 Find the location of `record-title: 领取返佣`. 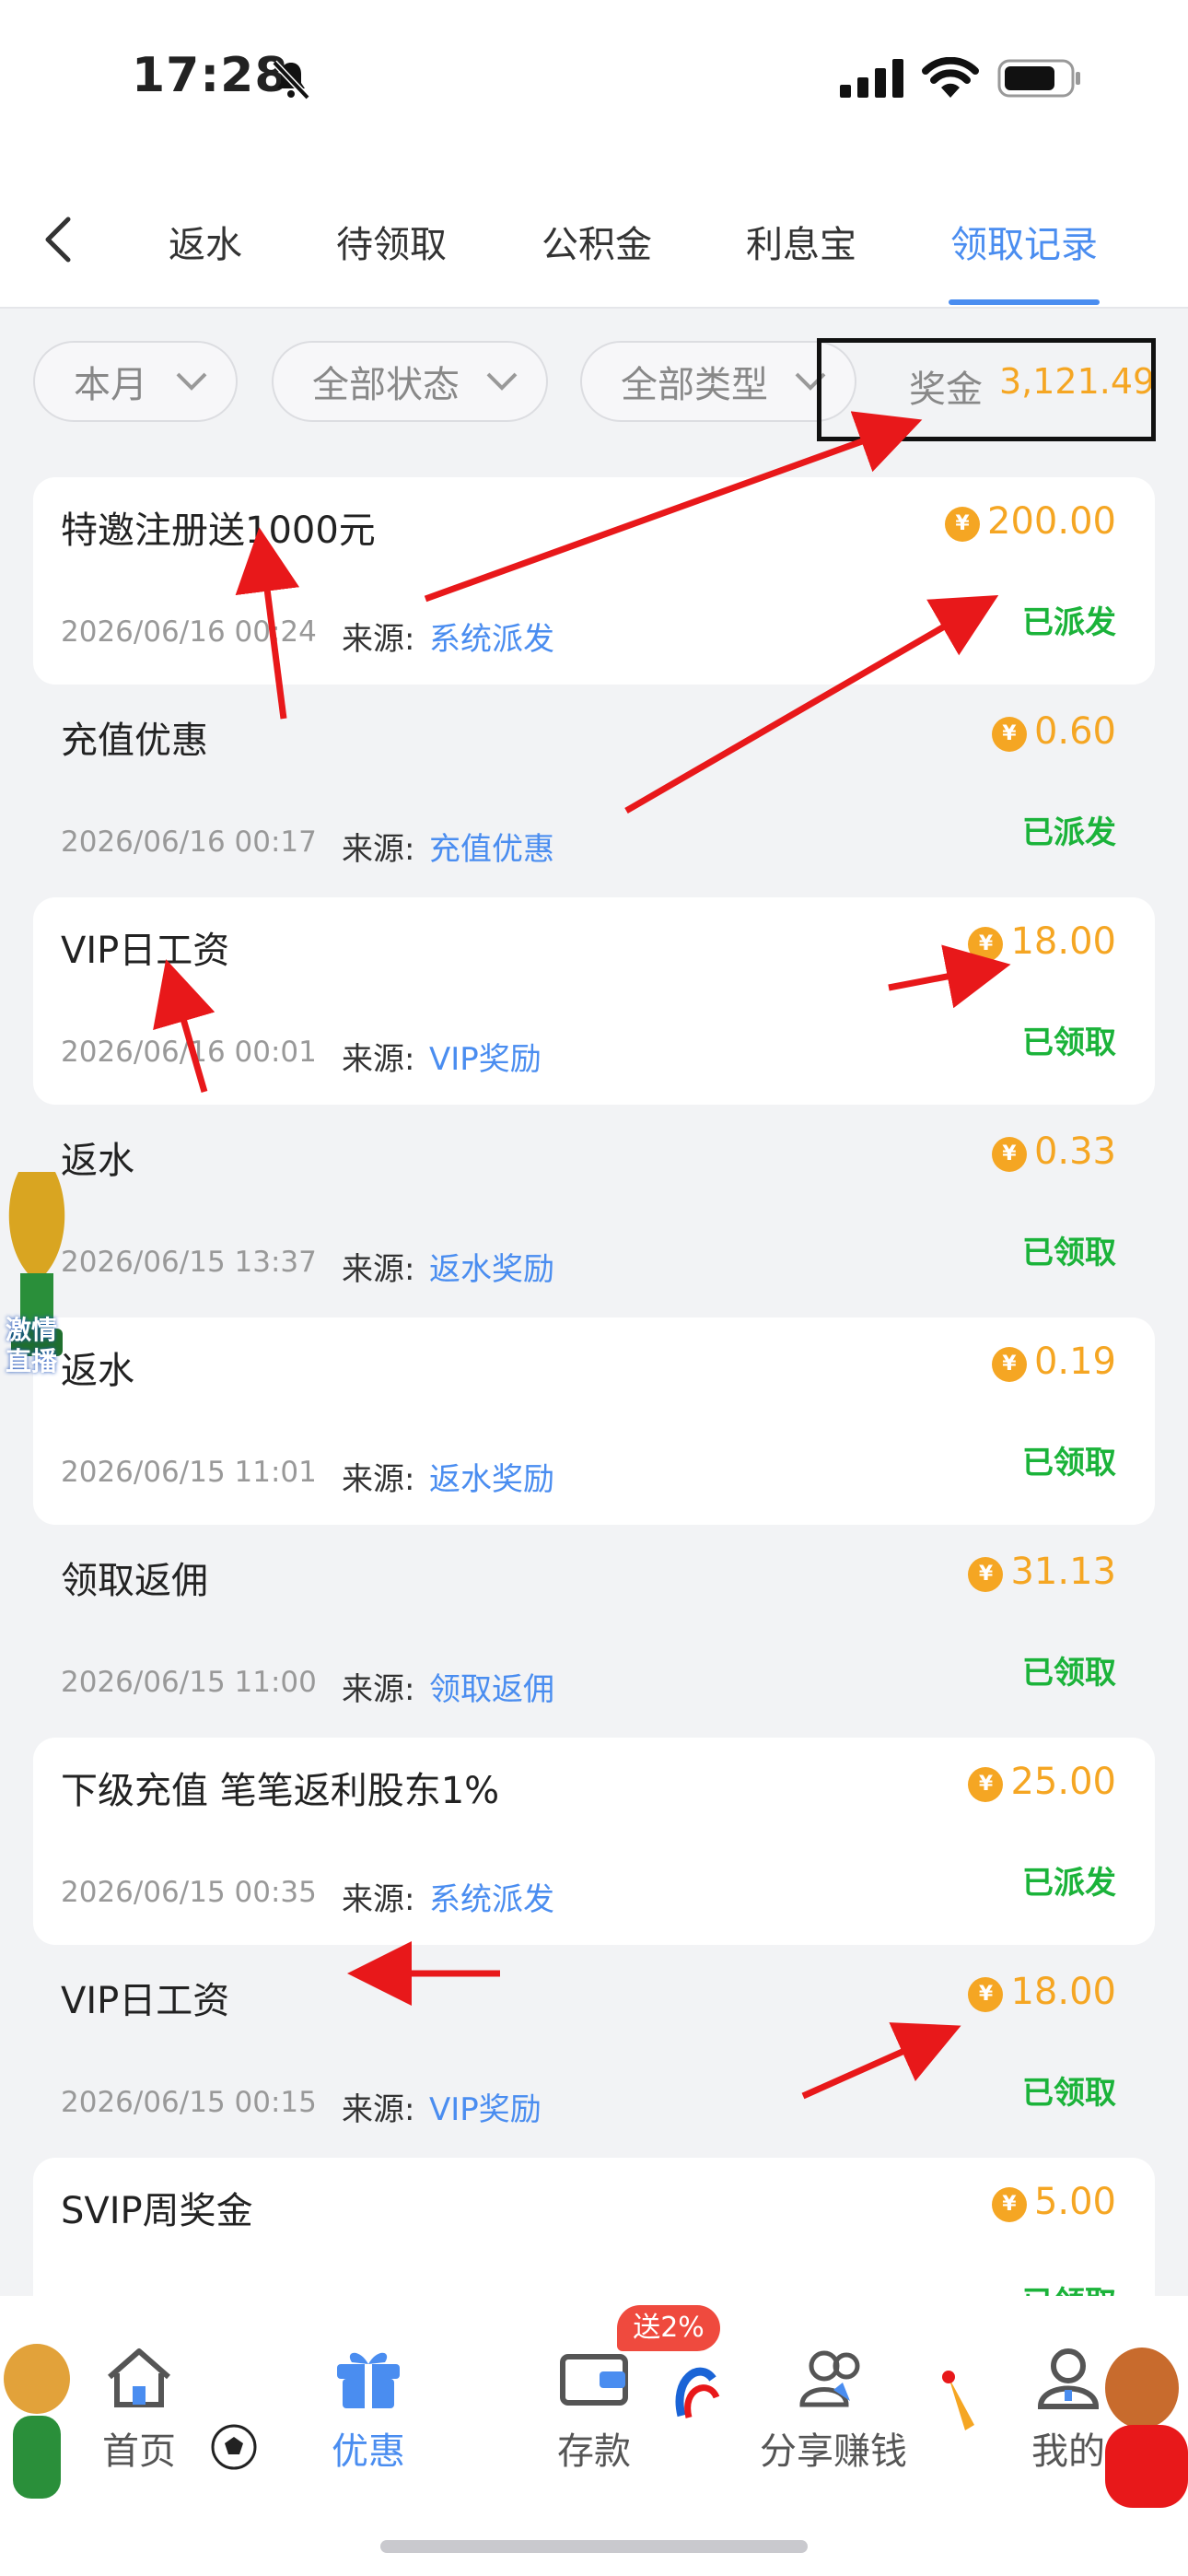

record-title: 领取返佣 is located at coordinates (134, 1581).